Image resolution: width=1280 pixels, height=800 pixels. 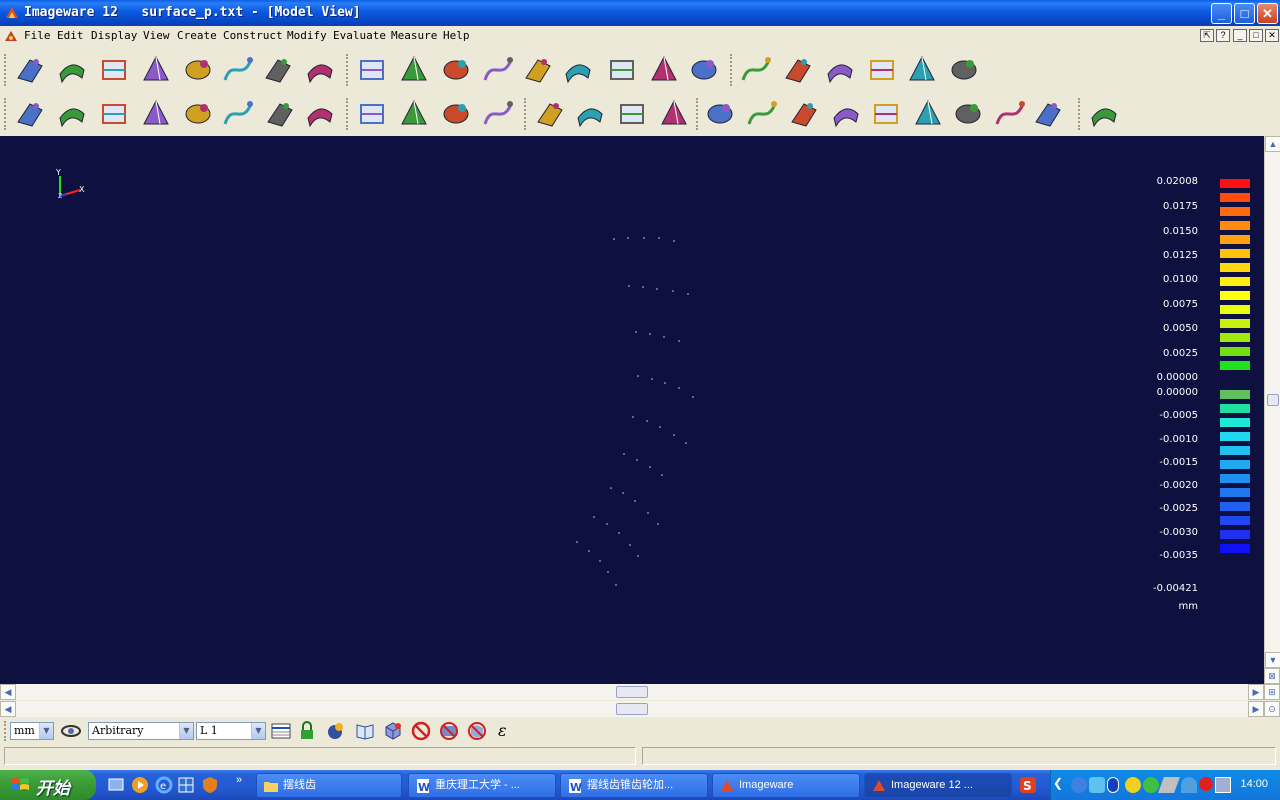 What do you see at coordinates (198, 70) in the screenshot?
I see `cube-icon` at bounding box center [198, 70].